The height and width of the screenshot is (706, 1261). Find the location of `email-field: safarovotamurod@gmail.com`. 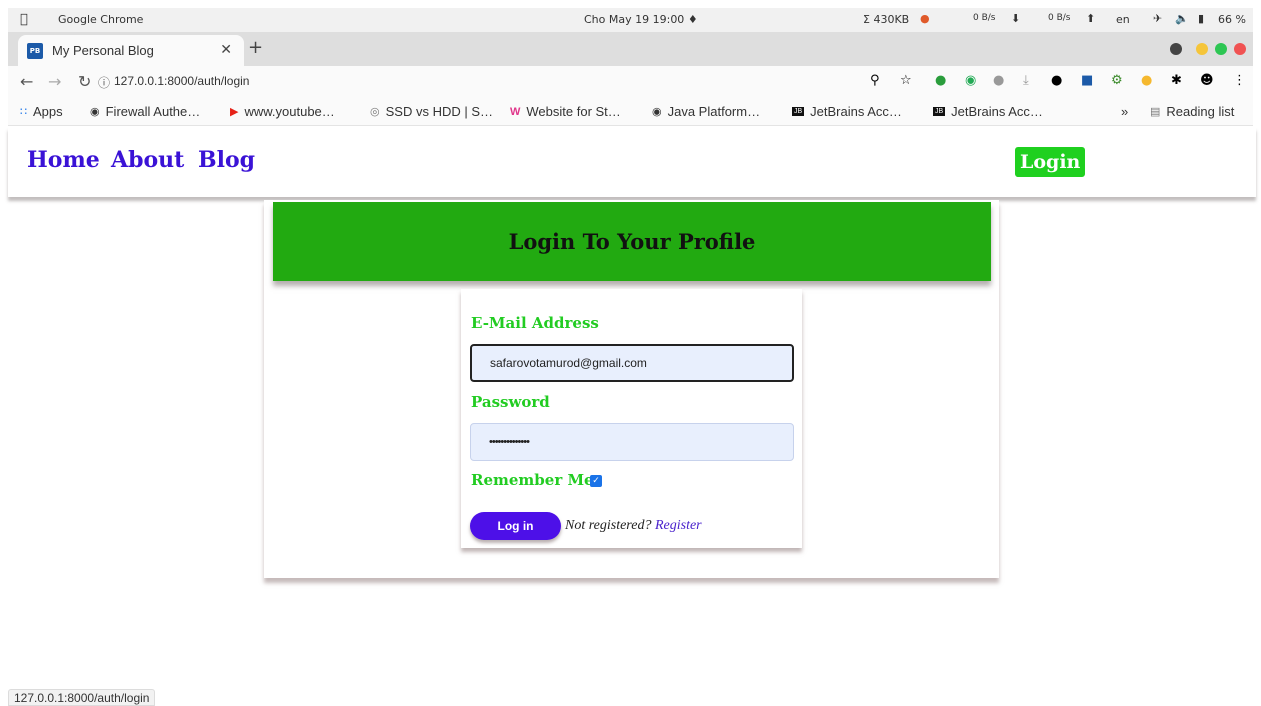

email-field: safarovotamurod@gmail.com is located at coordinates (632, 363).